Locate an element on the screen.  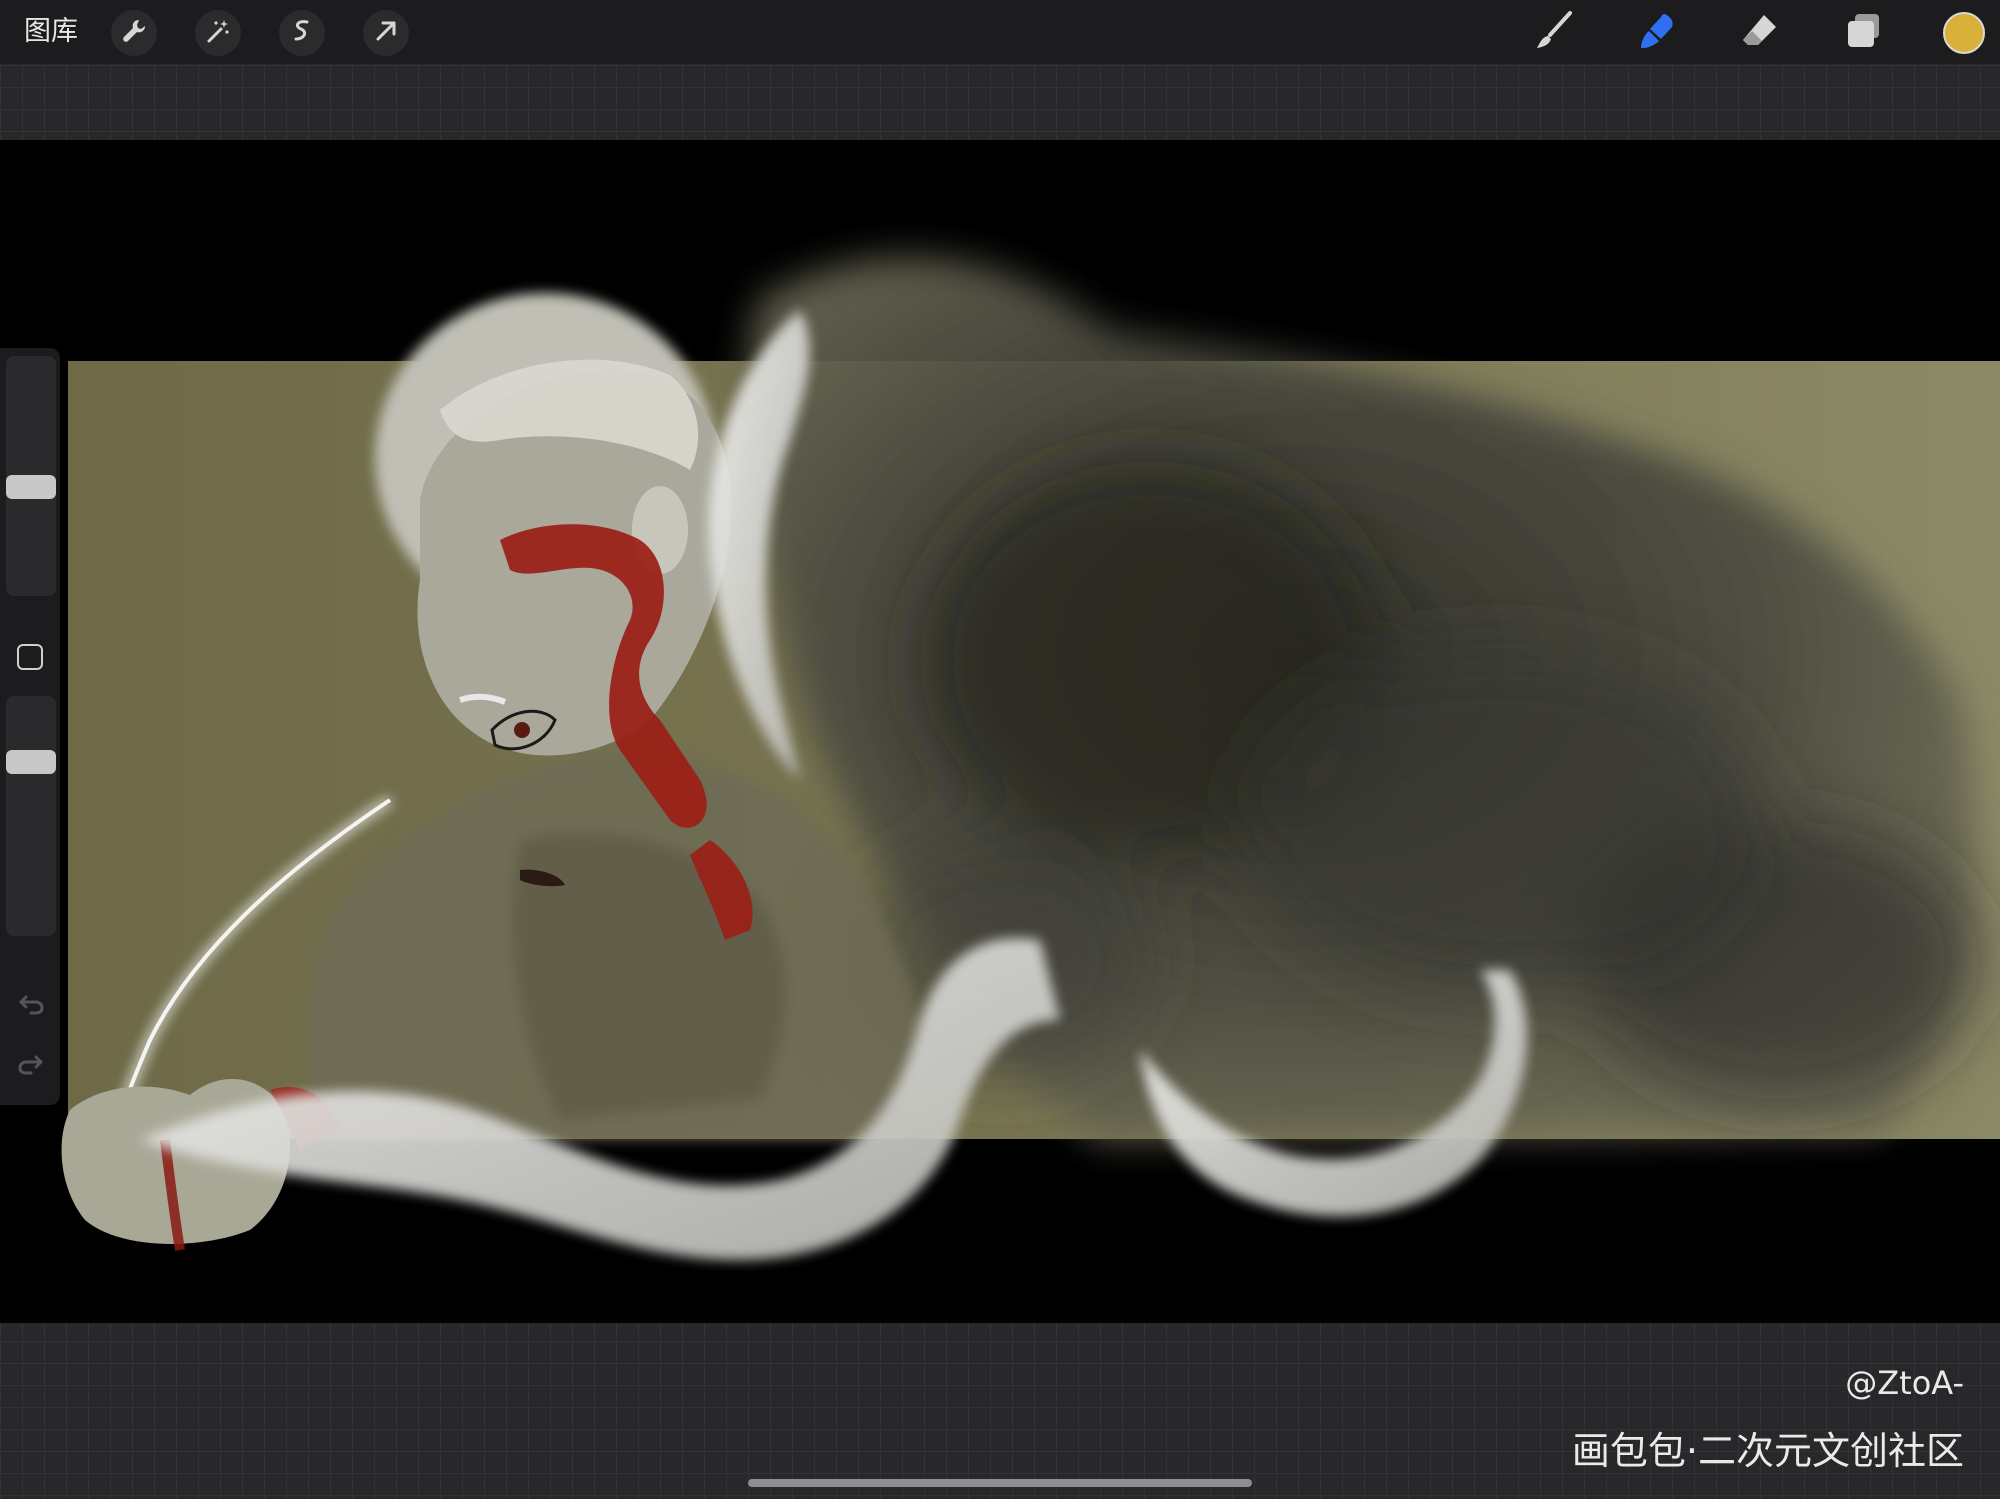
adjustments-button is located at coordinates (218, 33).